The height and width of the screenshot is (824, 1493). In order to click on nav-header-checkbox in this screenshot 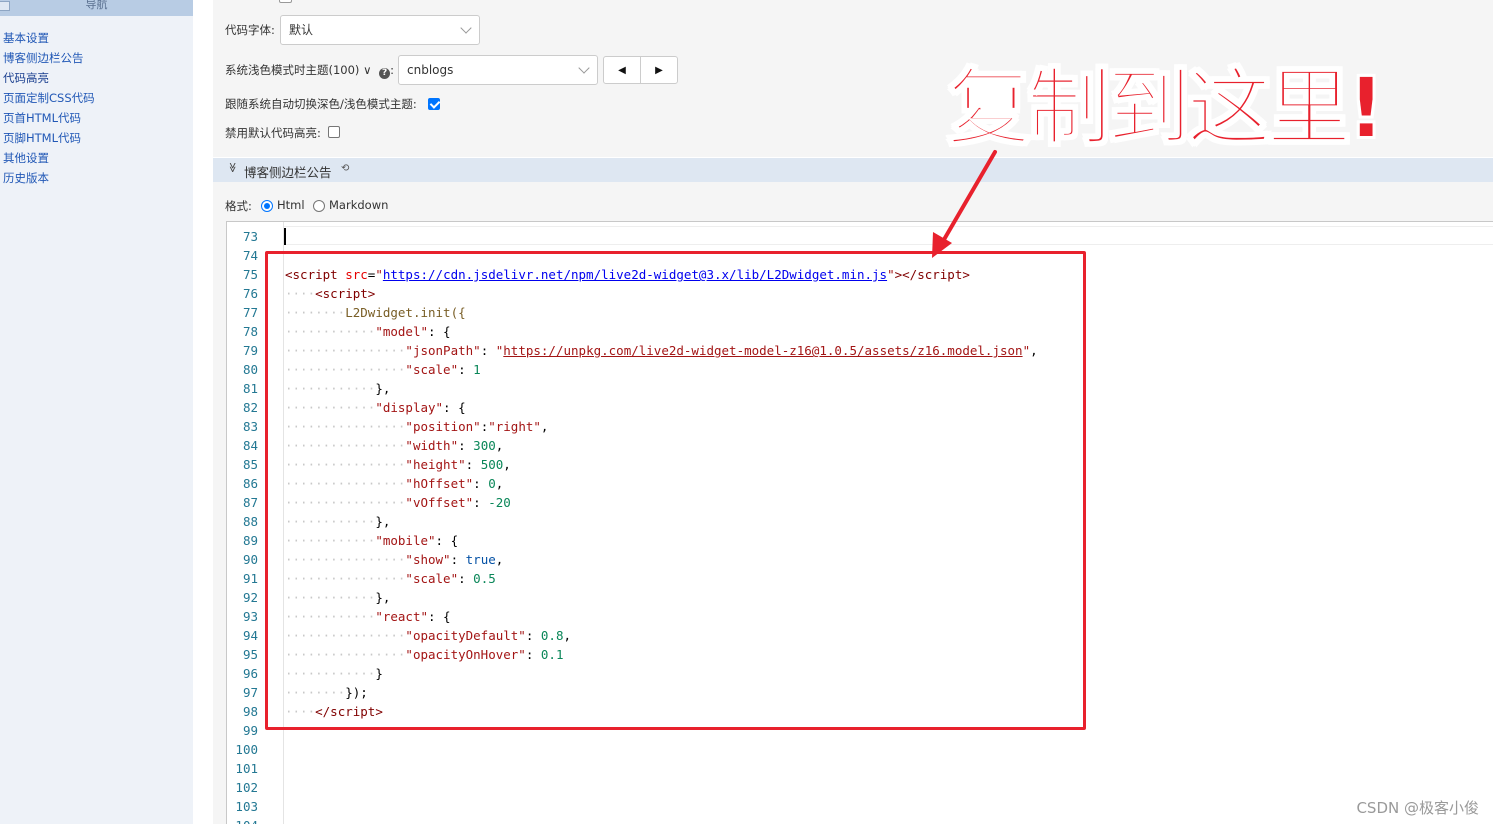, I will do `click(5, 6)`.